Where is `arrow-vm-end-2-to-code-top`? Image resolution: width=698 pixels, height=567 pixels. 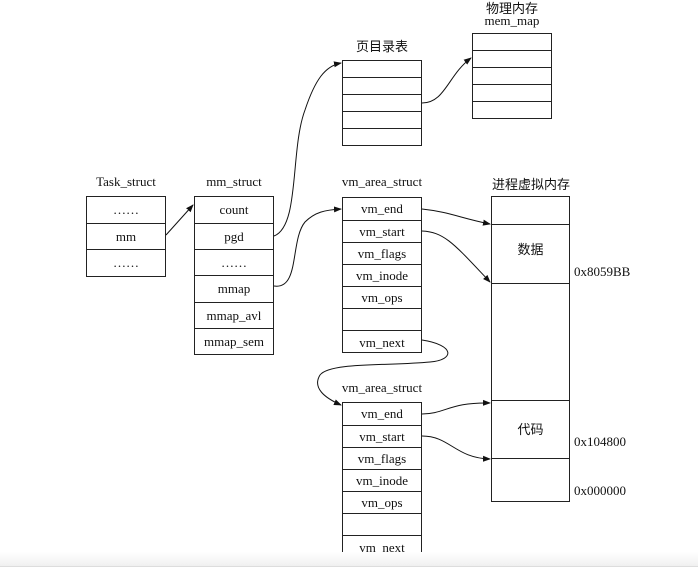 arrow-vm-end-2-to-code-top is located at coordinates (456, 407).